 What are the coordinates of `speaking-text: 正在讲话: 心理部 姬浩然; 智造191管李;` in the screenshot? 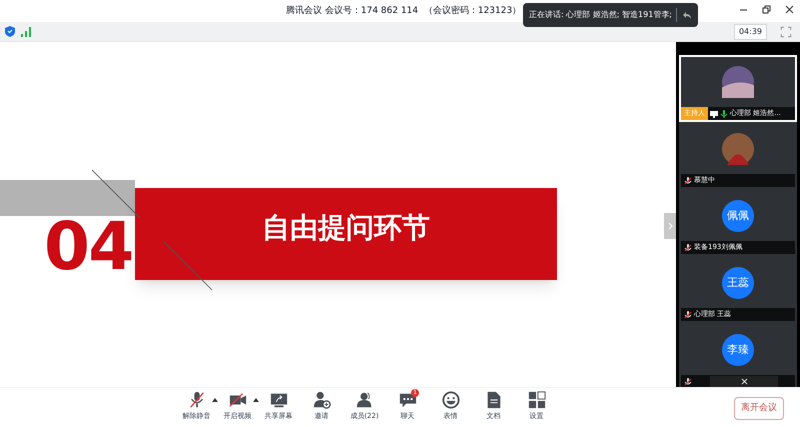 It's located at (600, 15).